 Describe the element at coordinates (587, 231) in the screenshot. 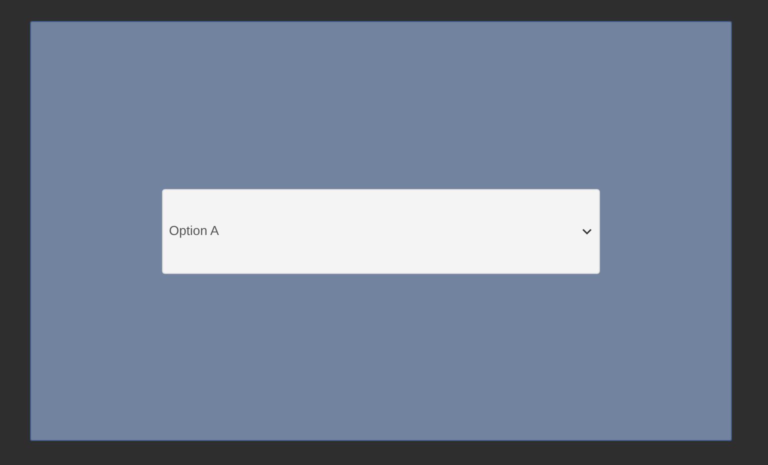

I see `chevron-down-icon` at that location.